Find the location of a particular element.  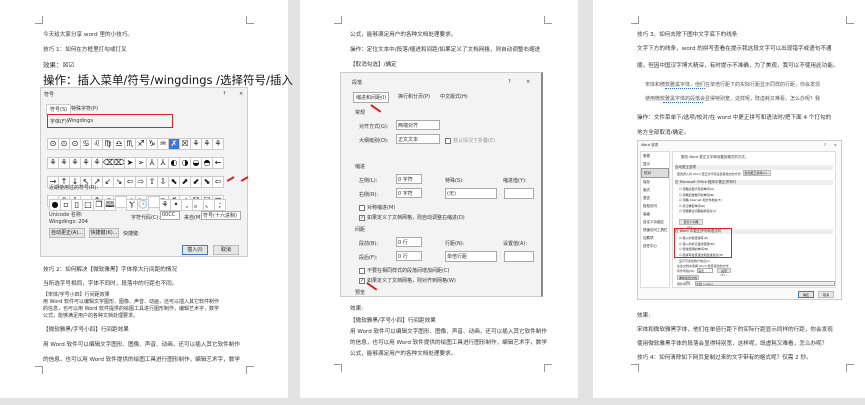

options-nav-item: 显示 is located at coordinates (655, 164).